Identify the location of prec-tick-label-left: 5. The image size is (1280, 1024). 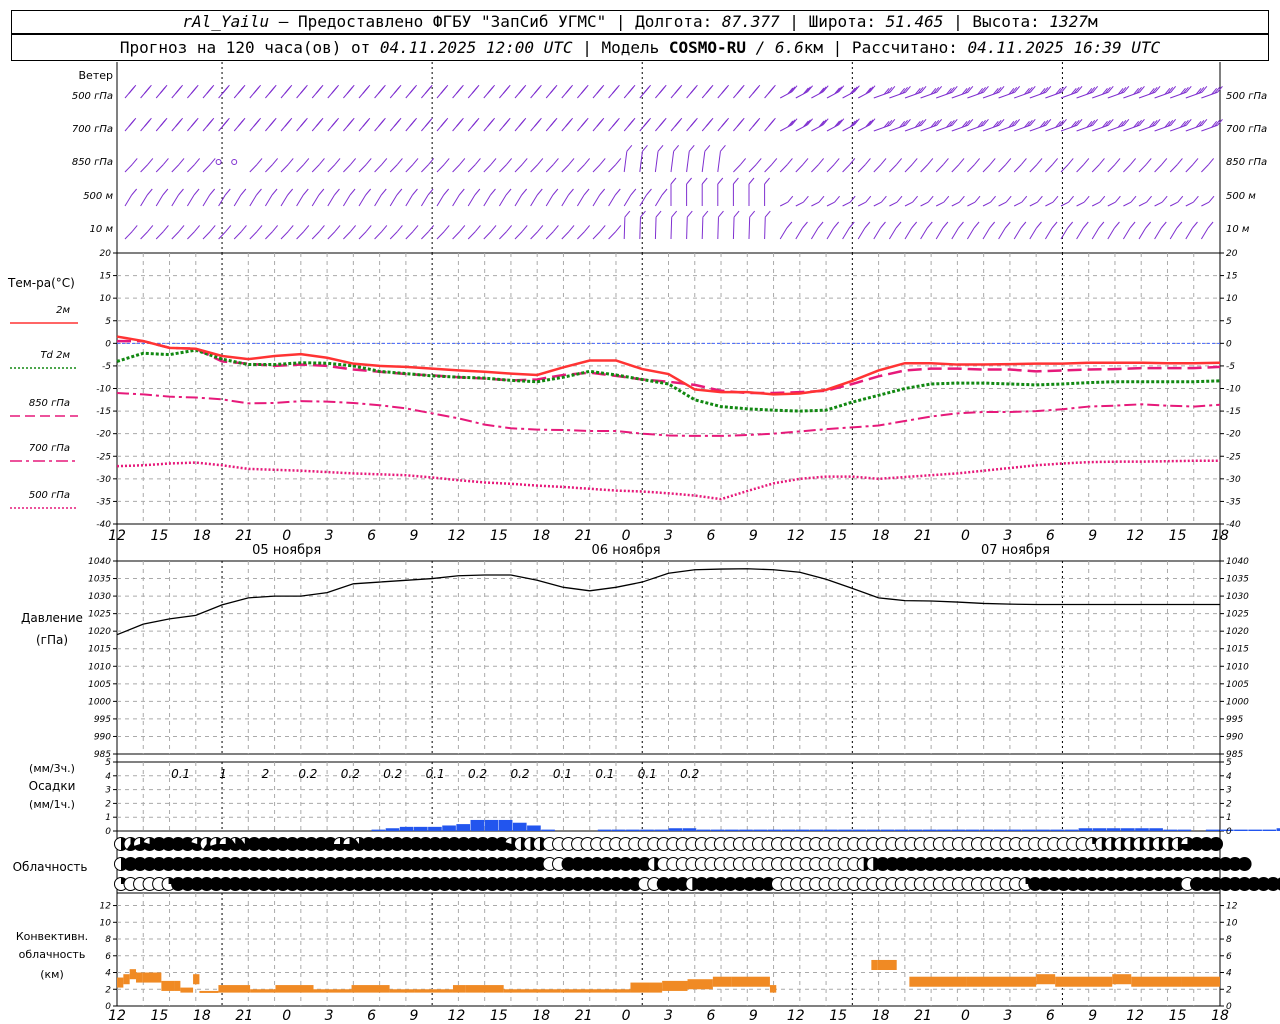
(108, 763).